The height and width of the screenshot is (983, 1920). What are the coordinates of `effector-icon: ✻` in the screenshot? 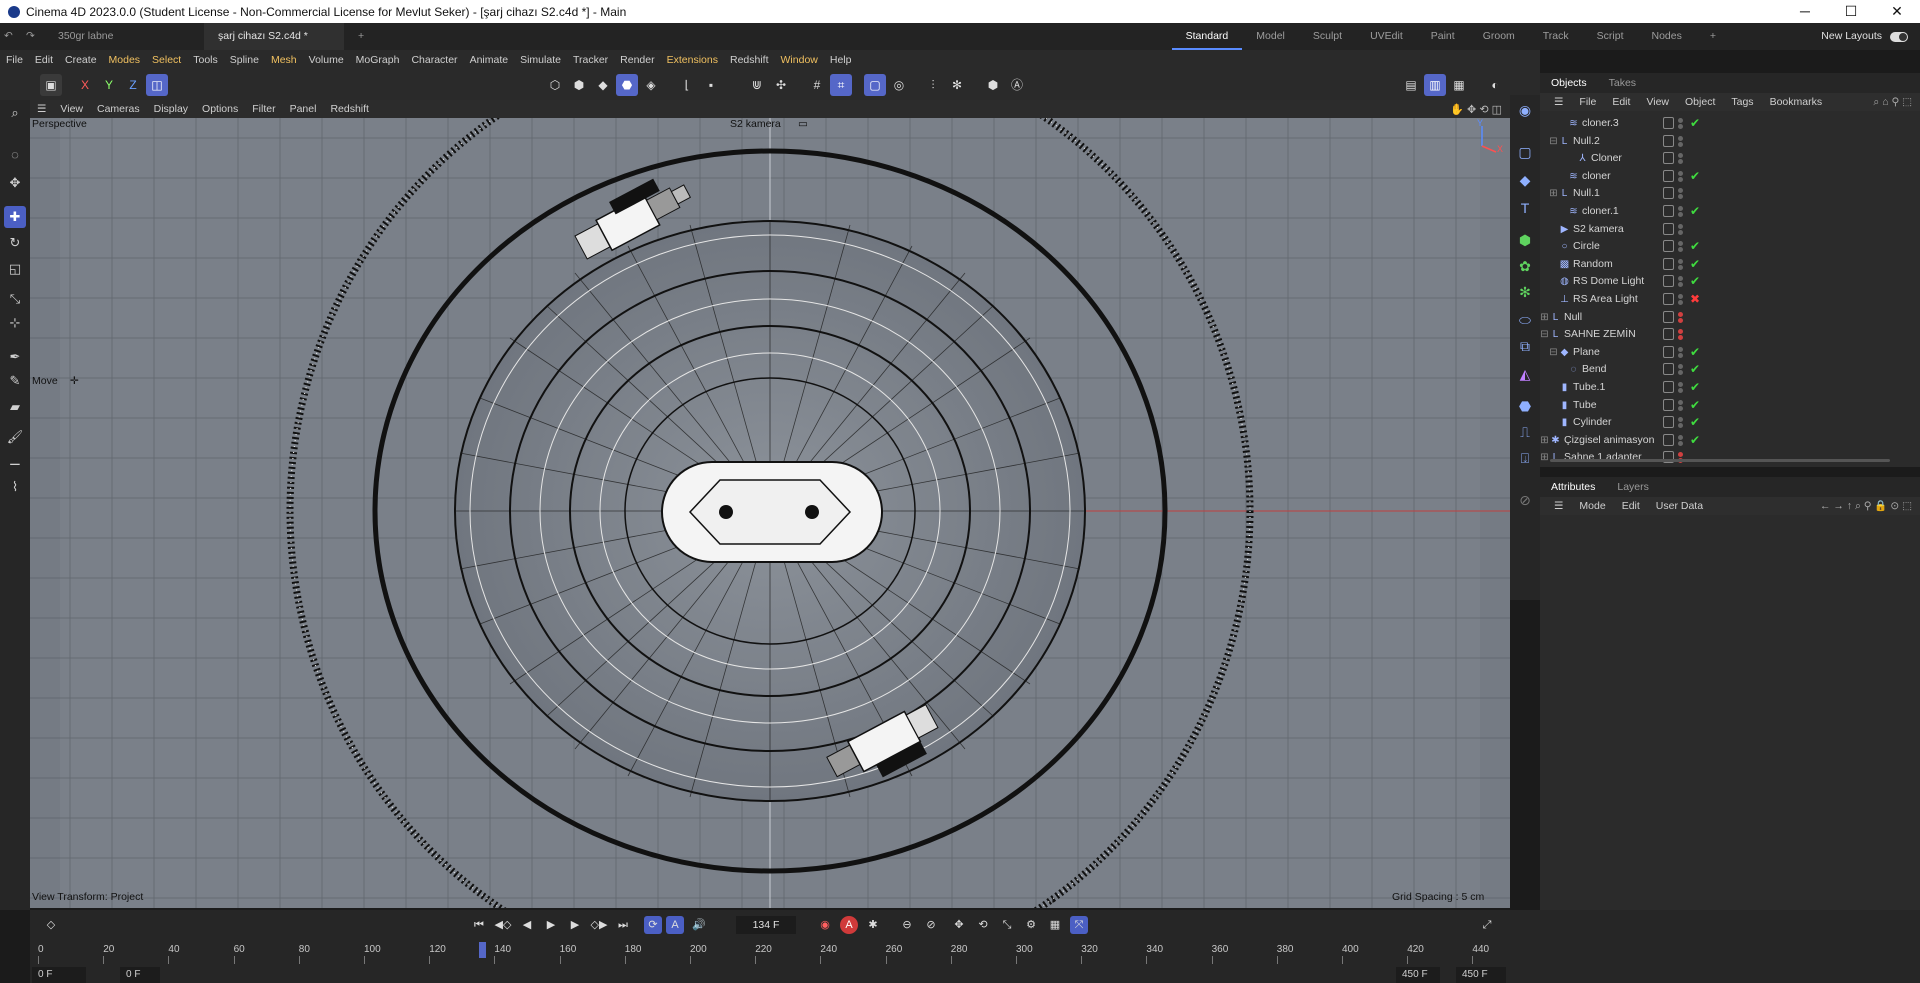 It's located at (1525, 292).